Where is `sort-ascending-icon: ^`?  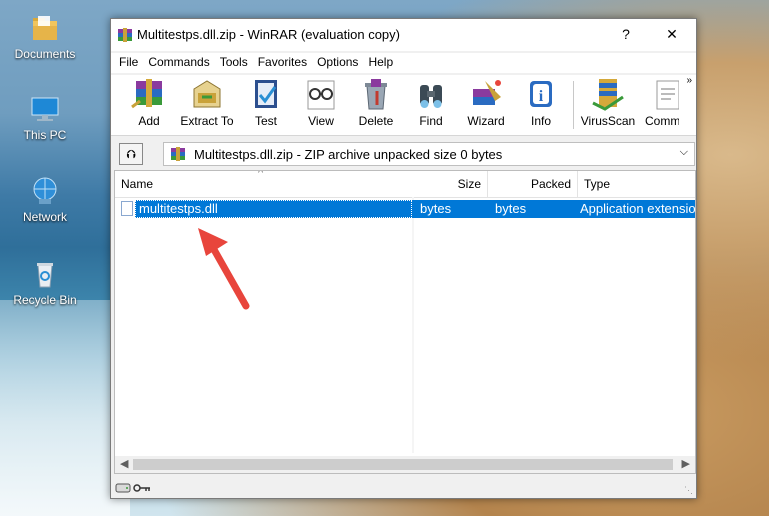
sort-ascending-icon: ^ is located at coordinates (261, 174).